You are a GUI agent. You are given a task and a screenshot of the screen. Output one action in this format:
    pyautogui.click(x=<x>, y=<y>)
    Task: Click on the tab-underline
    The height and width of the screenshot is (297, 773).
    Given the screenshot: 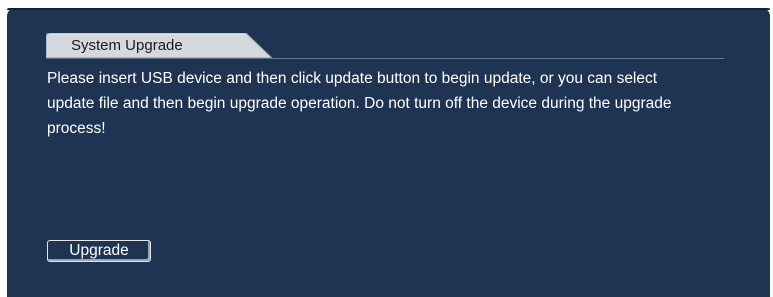 What is the action you would take?
    pyautogui.click(x=497, y=58)
    